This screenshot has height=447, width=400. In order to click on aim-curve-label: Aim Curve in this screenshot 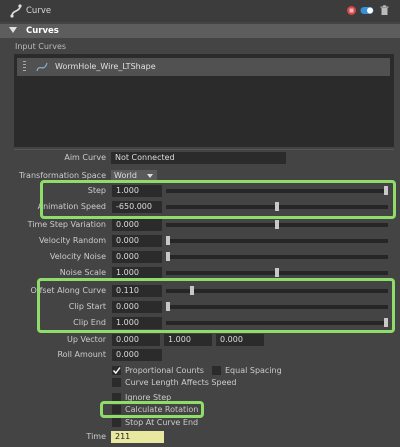, I will do `click(85, 157)`.